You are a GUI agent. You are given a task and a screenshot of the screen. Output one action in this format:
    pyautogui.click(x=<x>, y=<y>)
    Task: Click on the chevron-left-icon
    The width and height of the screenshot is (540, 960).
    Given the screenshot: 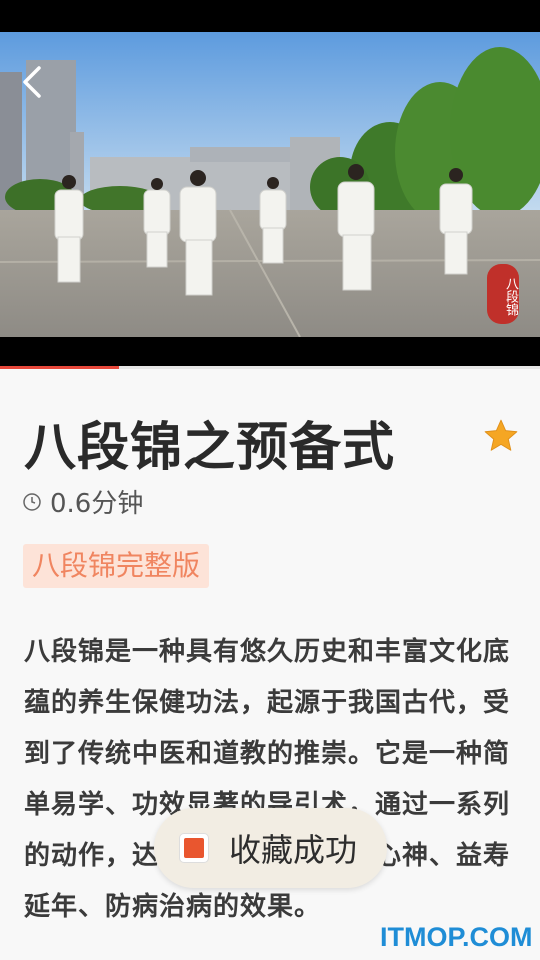 What is the action you would take?
    pyautogui.click(x=32, y=82)
    